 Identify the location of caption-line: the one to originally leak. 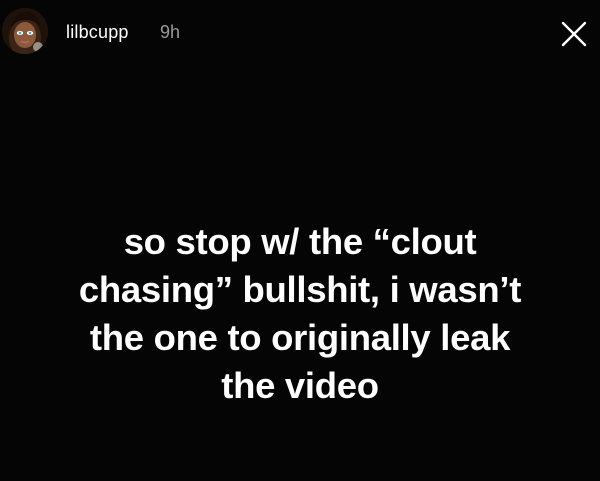
(300, 337).